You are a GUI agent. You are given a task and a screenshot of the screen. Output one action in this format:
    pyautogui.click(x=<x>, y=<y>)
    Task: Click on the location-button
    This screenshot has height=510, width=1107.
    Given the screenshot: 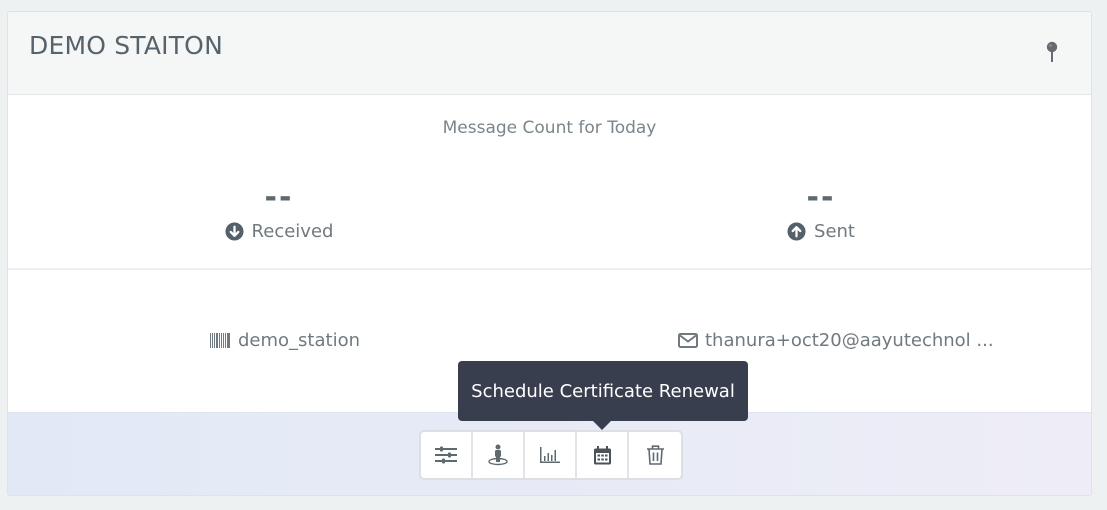 What is the action you would take?
    pyautogui.click(x=499, y=455)
    